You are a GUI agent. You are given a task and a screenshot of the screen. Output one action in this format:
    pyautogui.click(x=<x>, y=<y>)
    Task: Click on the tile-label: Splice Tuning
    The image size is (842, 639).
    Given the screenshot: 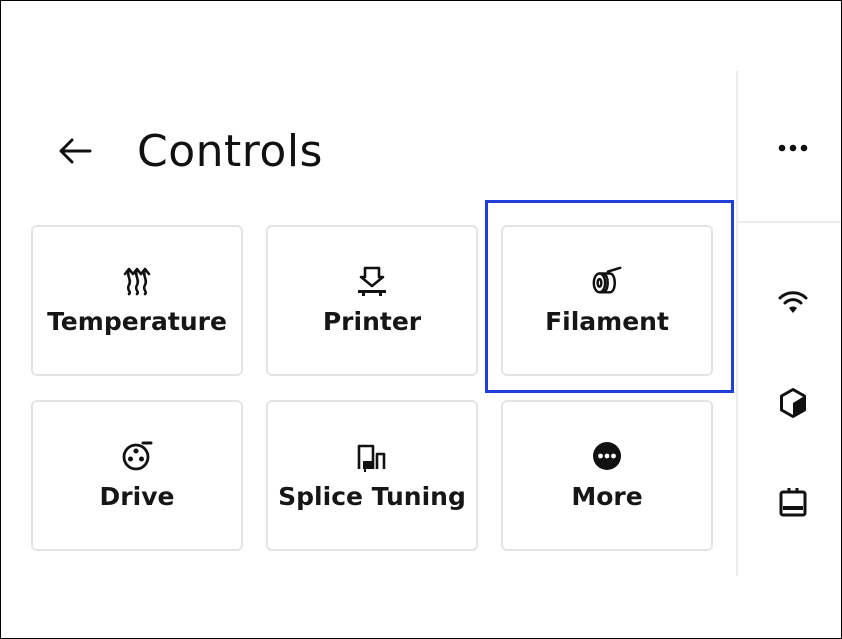 What is the action you would take?
    pyautogui.click(x=372, y=496)
    